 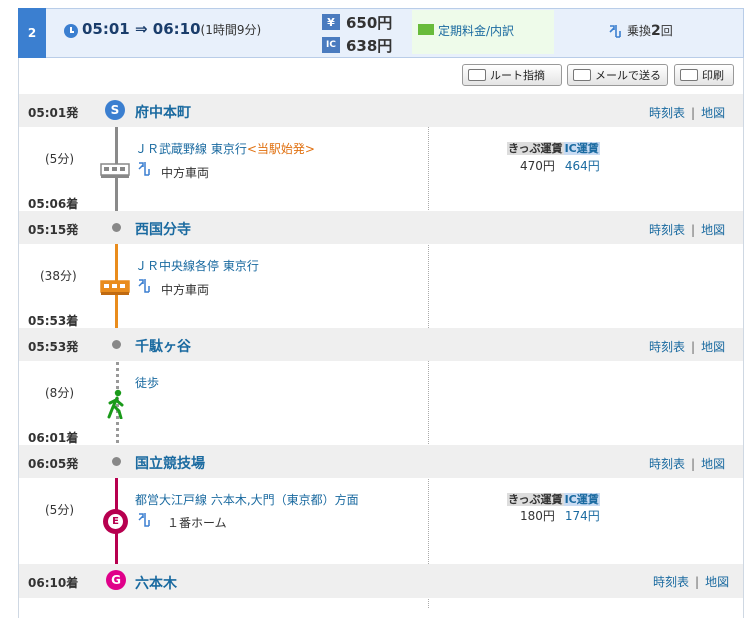 I want to click on teiki-link: 定期料金/内訳, so click(x=476, y=30).